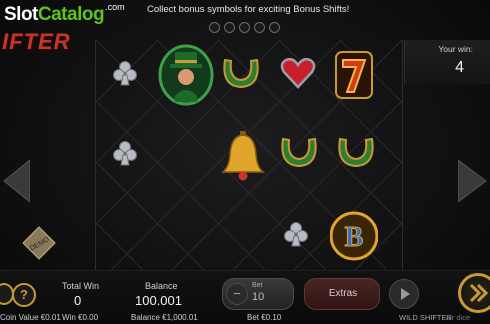 This screenshot has width=490, height=324. Describe the element at coordinates (21, 14) in the screenshot. I see `watermark-brand-1: Slot` at that location.